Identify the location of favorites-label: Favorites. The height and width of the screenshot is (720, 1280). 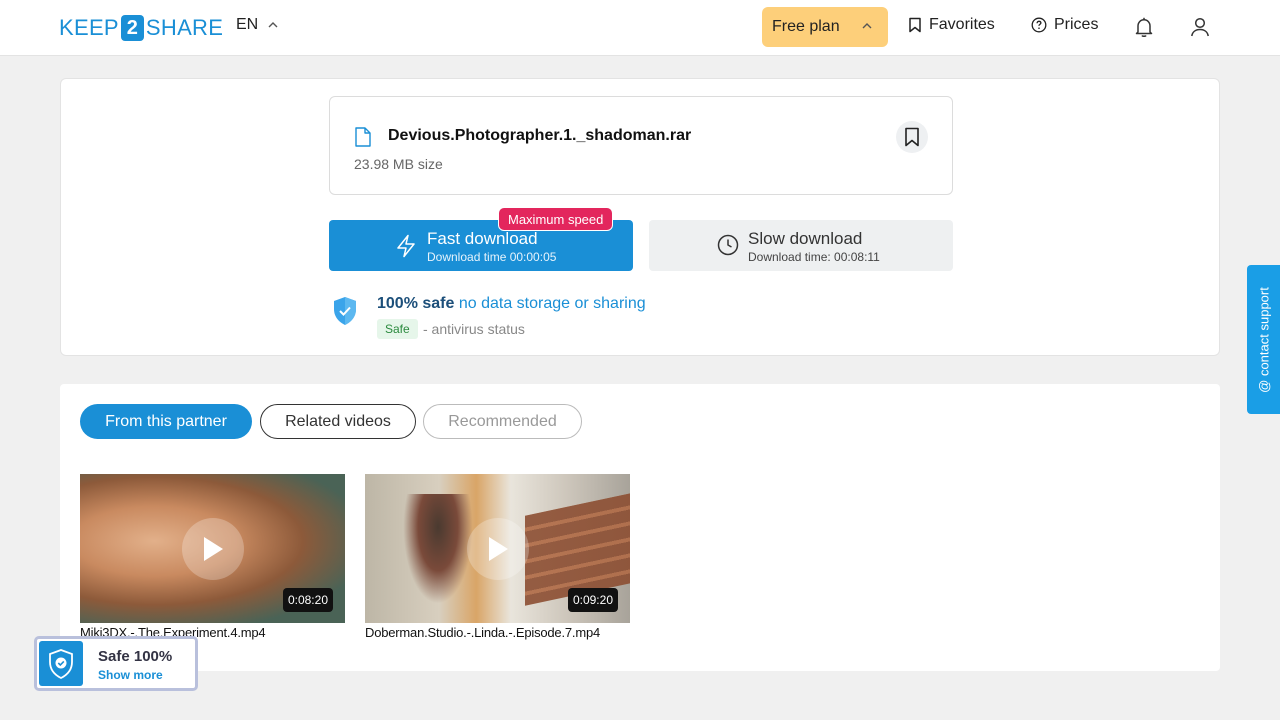
(962, 24).